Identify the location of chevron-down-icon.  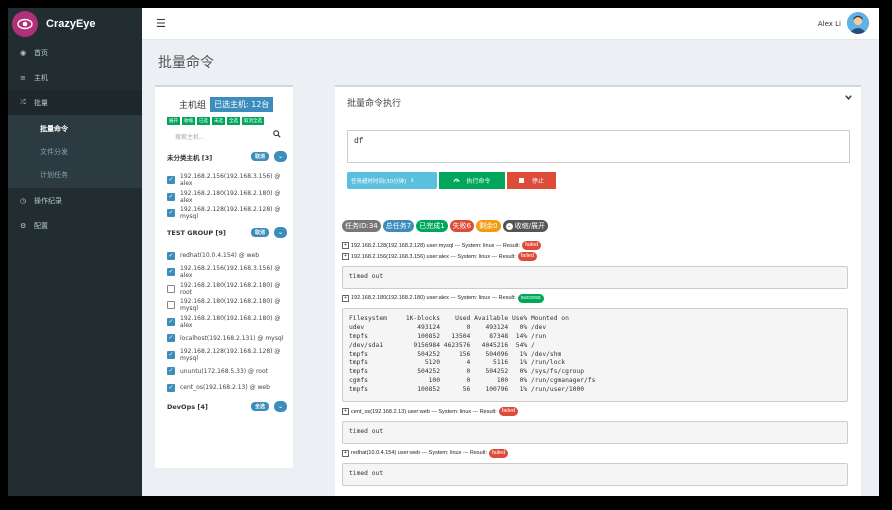
(848, 99).